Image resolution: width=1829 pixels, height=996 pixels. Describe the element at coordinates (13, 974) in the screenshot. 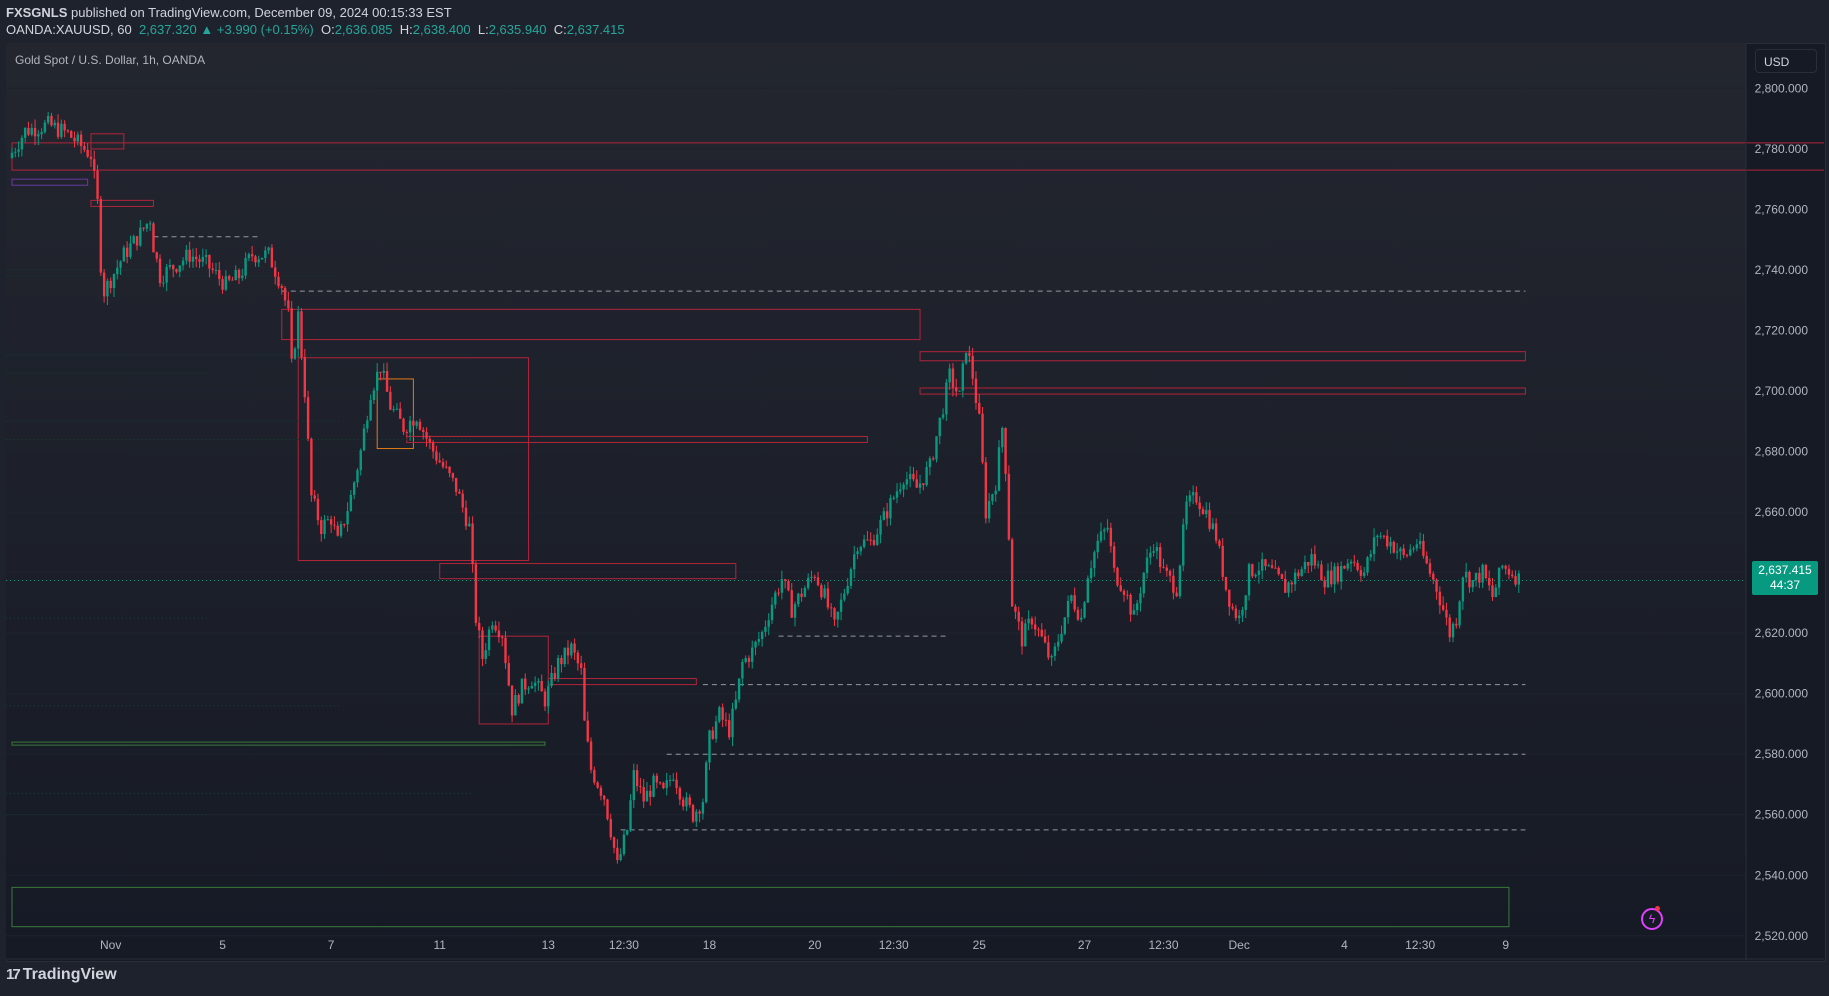

I see `tradingview-logo-icon: 17` at that location.